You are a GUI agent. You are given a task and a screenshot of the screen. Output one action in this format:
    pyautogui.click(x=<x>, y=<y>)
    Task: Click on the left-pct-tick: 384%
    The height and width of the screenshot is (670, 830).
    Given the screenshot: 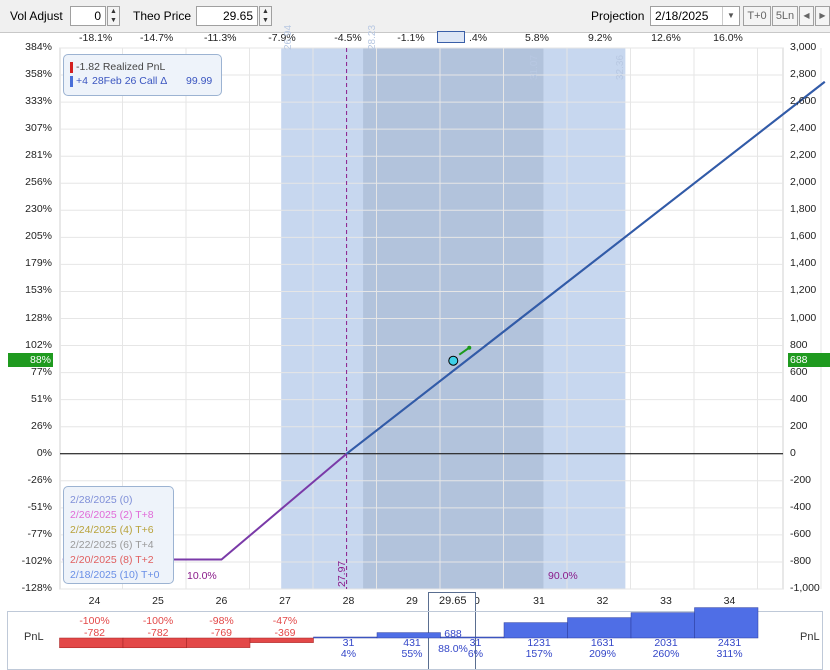 What is the action you would take?
    pyautogui.click(x=38, y=47)
    